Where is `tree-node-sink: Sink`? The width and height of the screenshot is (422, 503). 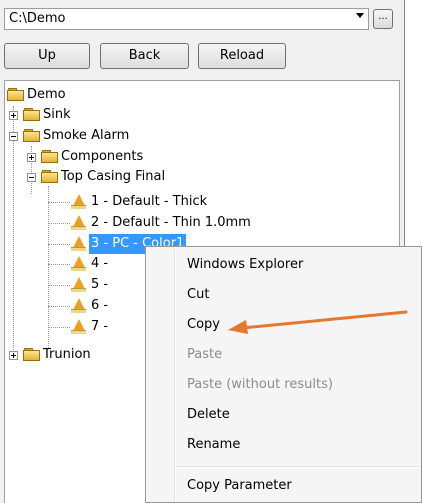
tree-node-sink: Sink is located at coordinates (200, 115).